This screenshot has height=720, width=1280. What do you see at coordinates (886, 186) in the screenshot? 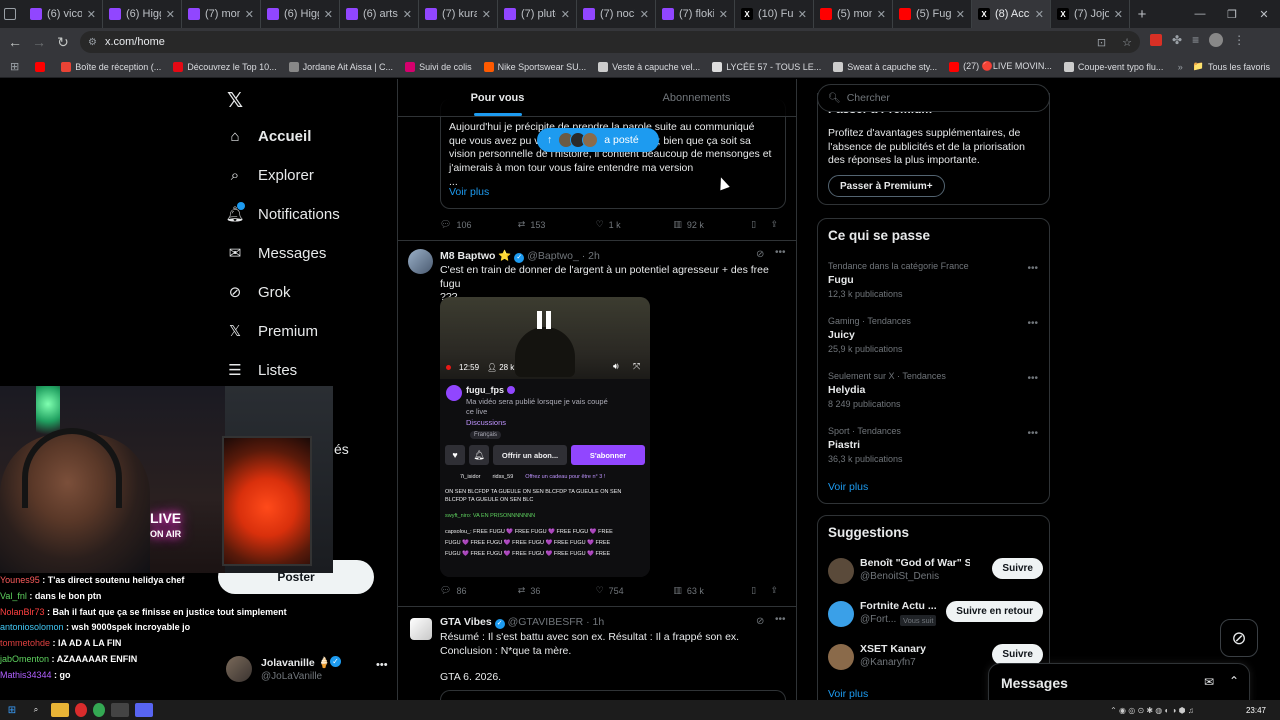
I see `premium-subscribe-button: Passer à Premium+` at bounding box center [886, 186].